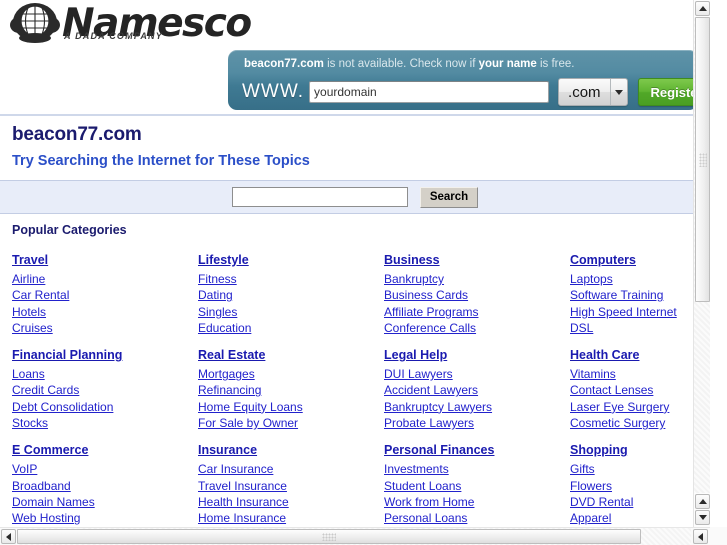  I want to click on category-sub-link: DVD Rental, so click(601, 502).